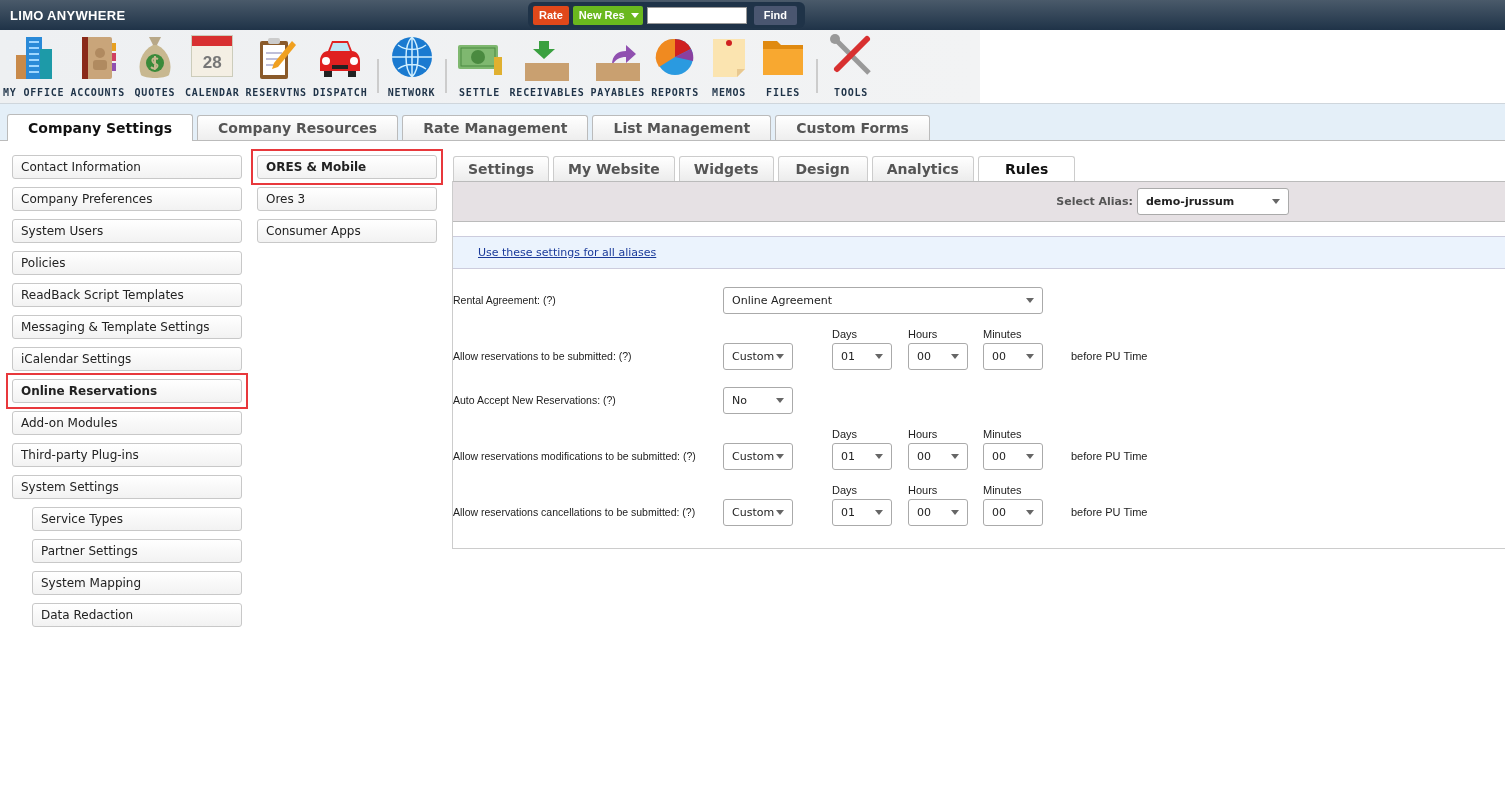 The image size is (1505, 797). Describe the element at coordinates (127, 199) in the screenshot. I see `menu-item: Company Preferences` at that location.